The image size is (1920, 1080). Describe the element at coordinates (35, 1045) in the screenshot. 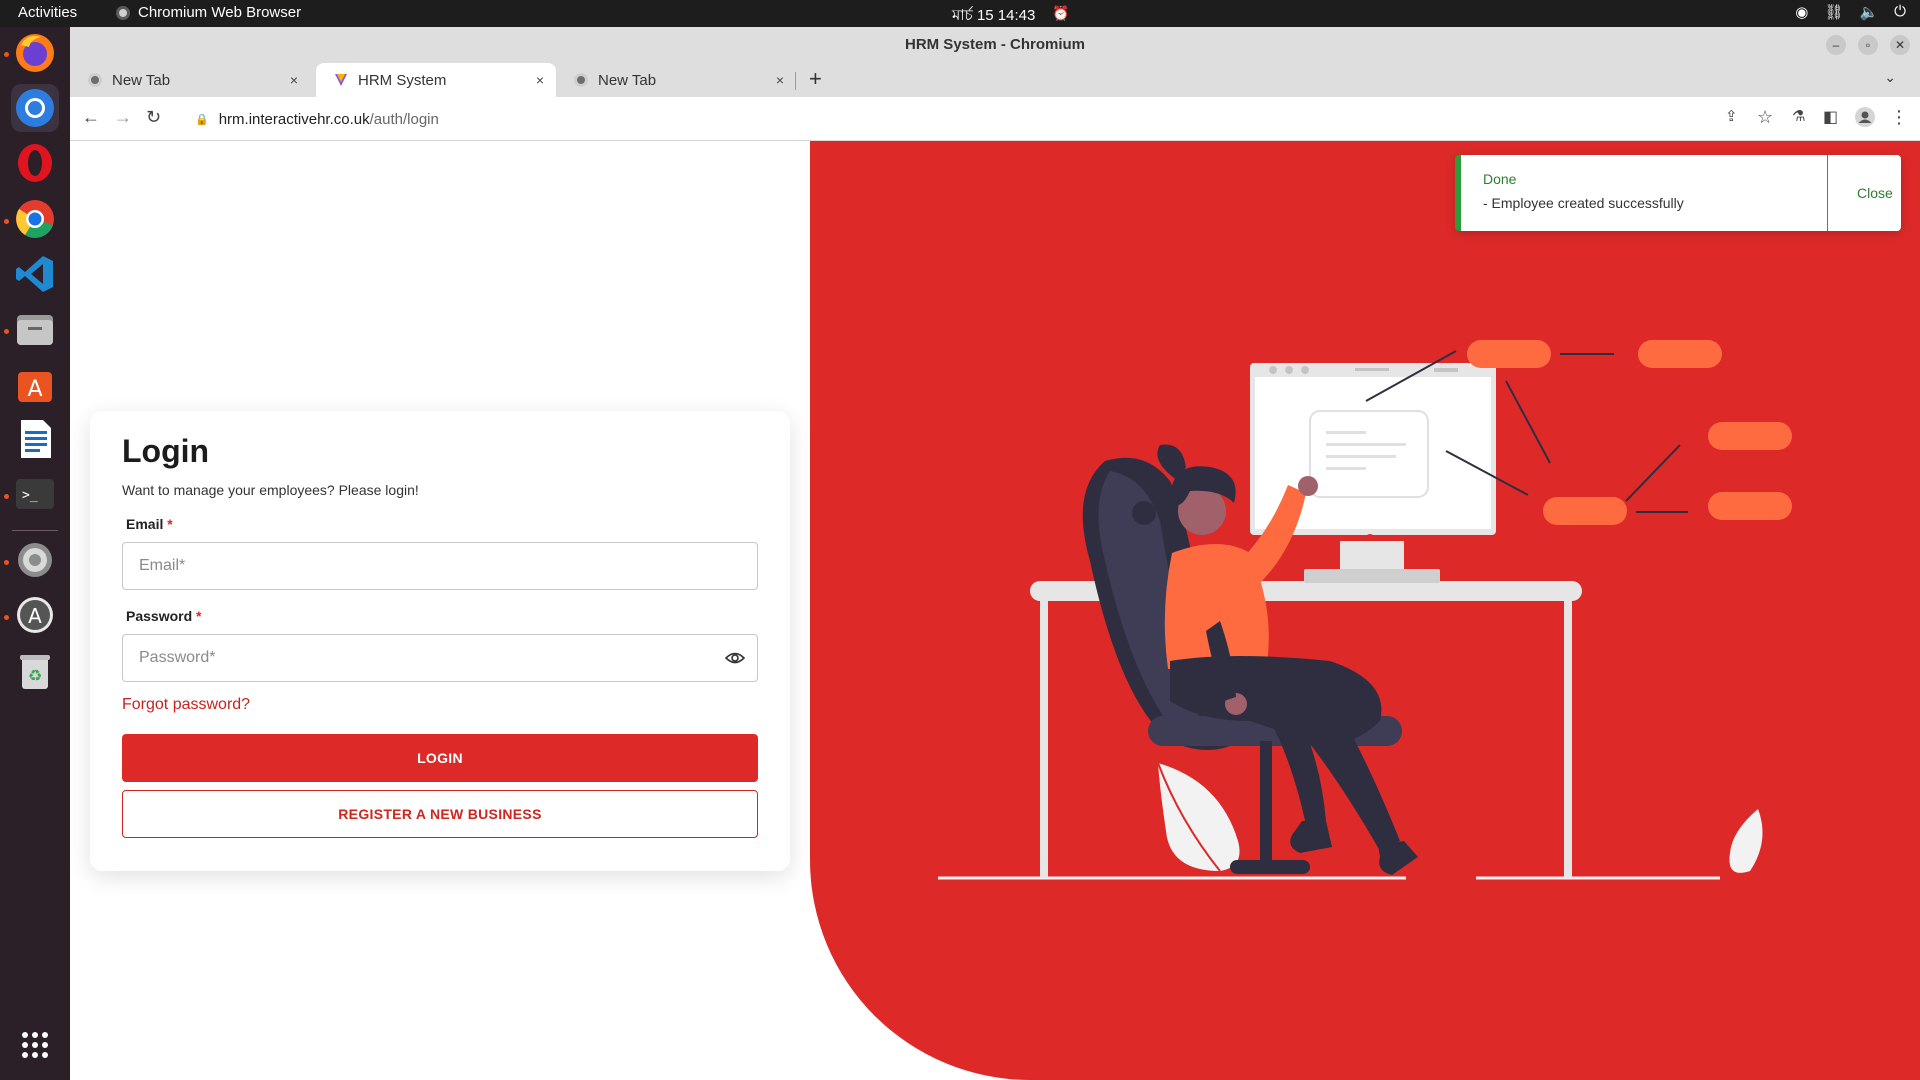

I see `app-grid-icon` at that location.